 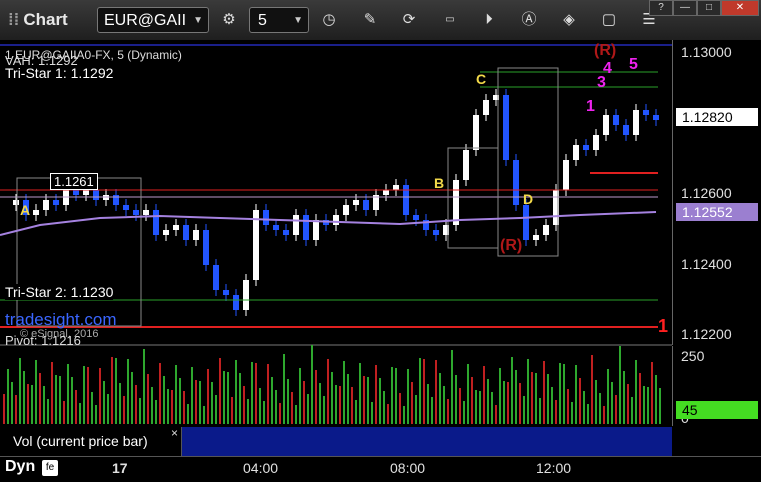 What do you see at coordinates (607, 68) in the screenshot?
I see `mag-count-4: 4` at bounding box center [607, 68].